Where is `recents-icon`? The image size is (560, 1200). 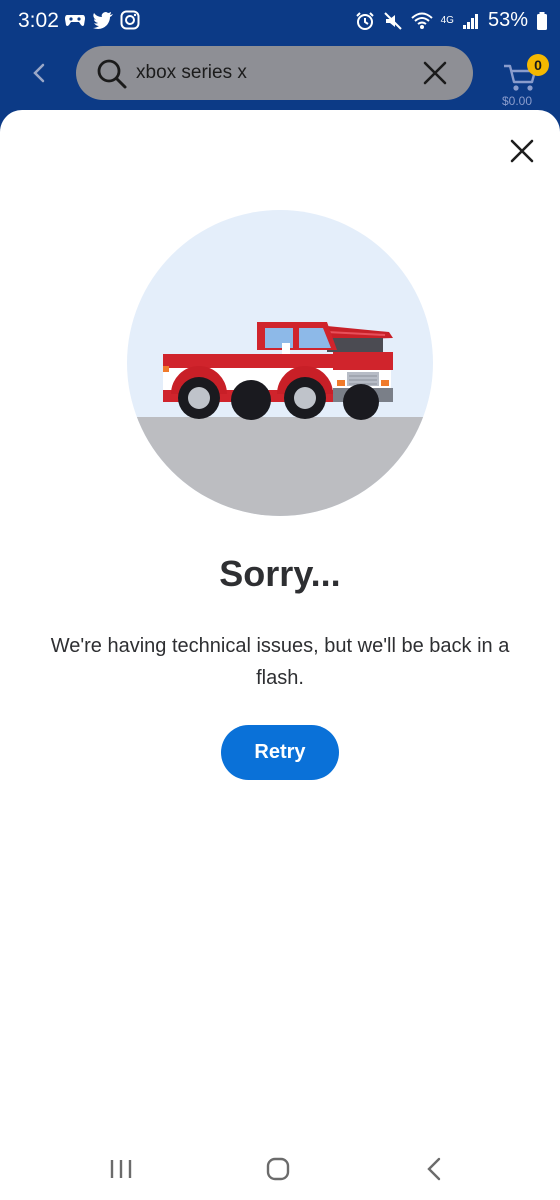
recents-icon is located at coordinates (121, 1169).